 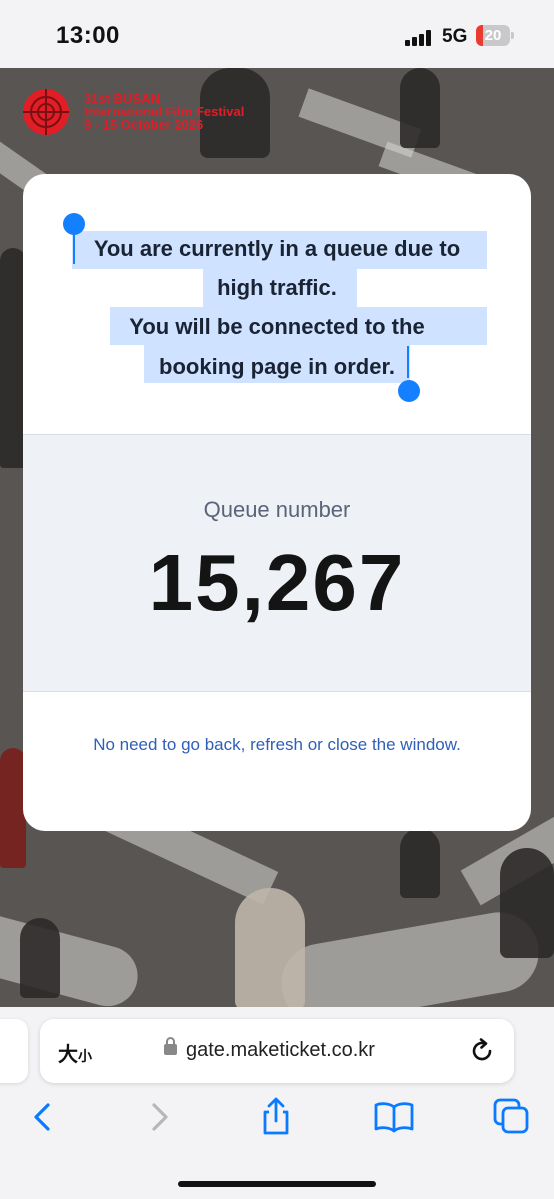 I want to click on tabs-icon, so click(x=512, y=1117).